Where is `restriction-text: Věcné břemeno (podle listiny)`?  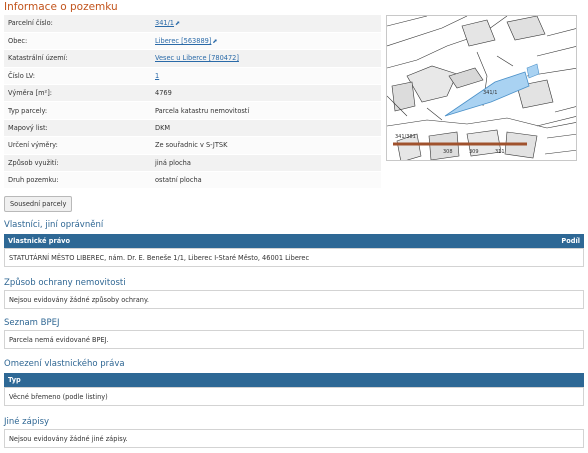
restriction-text: Věcné břemeno (podle listiny) is located at coordinates (58, 396).